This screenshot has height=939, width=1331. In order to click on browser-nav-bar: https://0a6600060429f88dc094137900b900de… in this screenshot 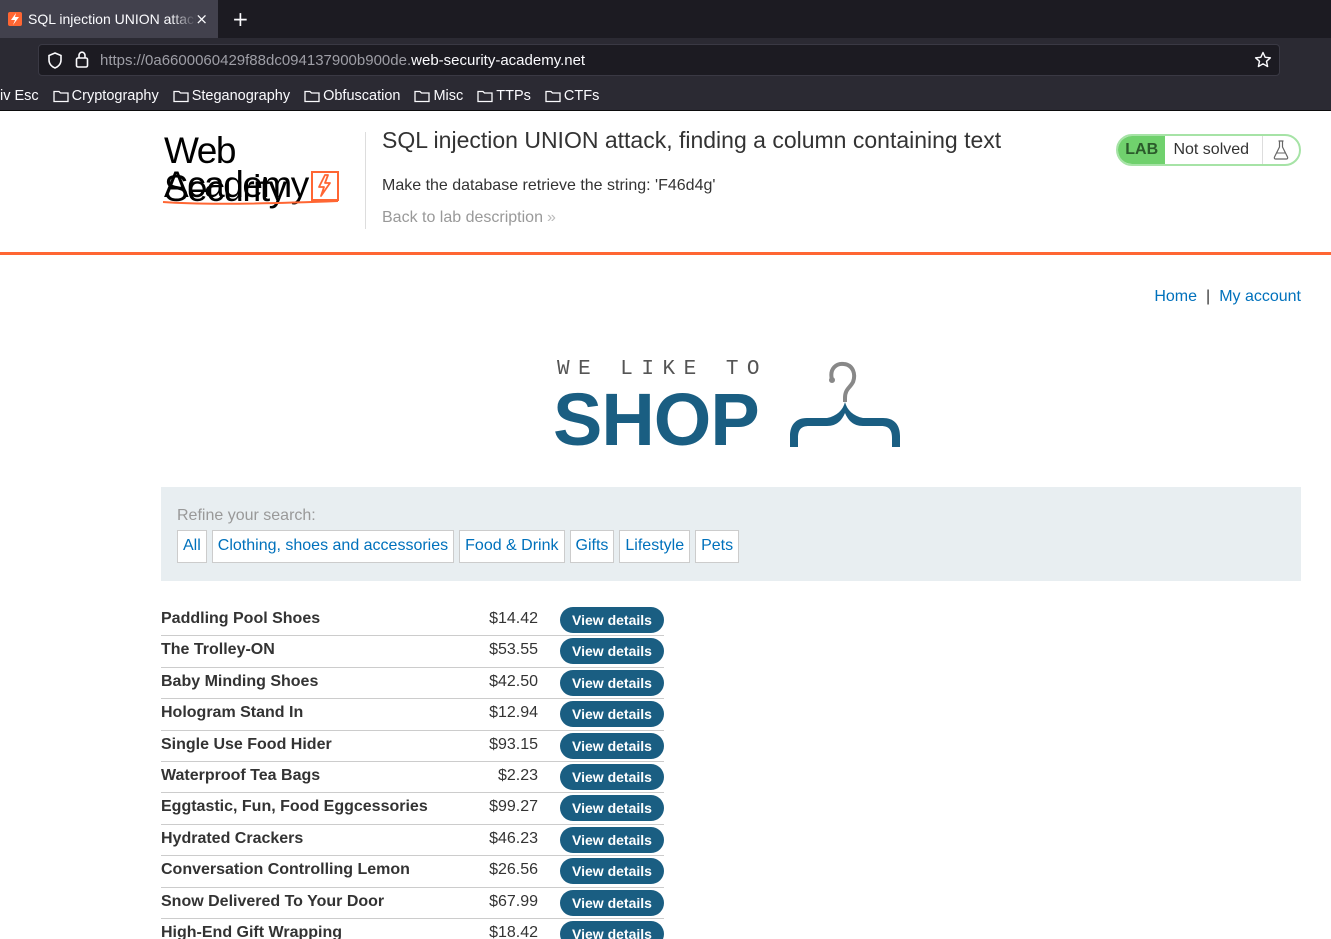, I will do `click(665, 60)`.